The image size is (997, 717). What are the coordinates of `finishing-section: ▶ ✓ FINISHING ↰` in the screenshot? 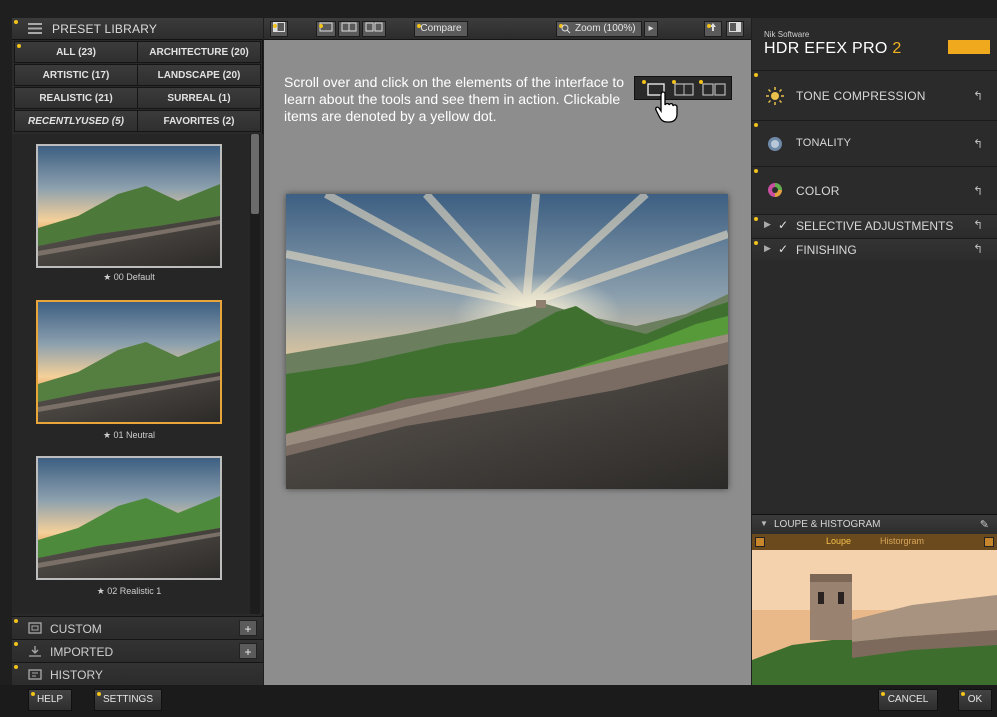 It's located at (874, 249).